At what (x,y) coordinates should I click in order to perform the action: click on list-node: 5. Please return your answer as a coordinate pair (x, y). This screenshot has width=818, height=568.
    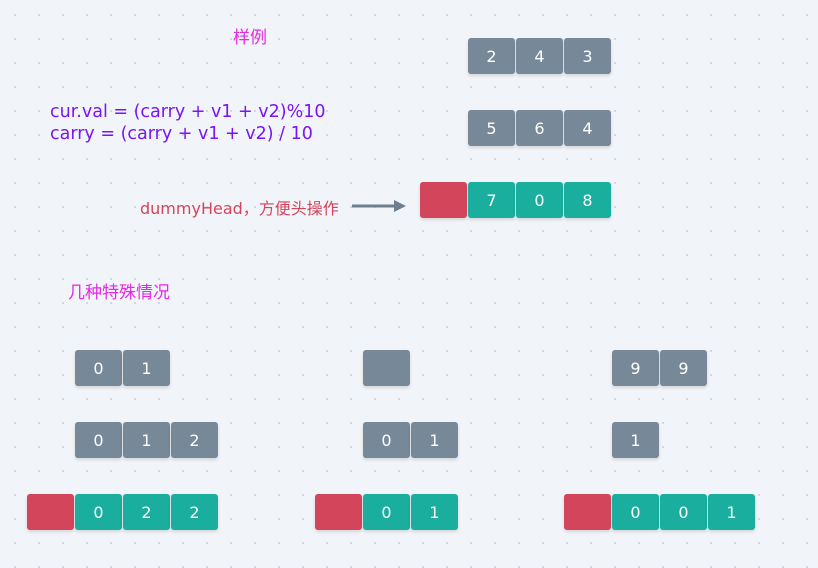
    Looking at the image, I should click on (491, 128).